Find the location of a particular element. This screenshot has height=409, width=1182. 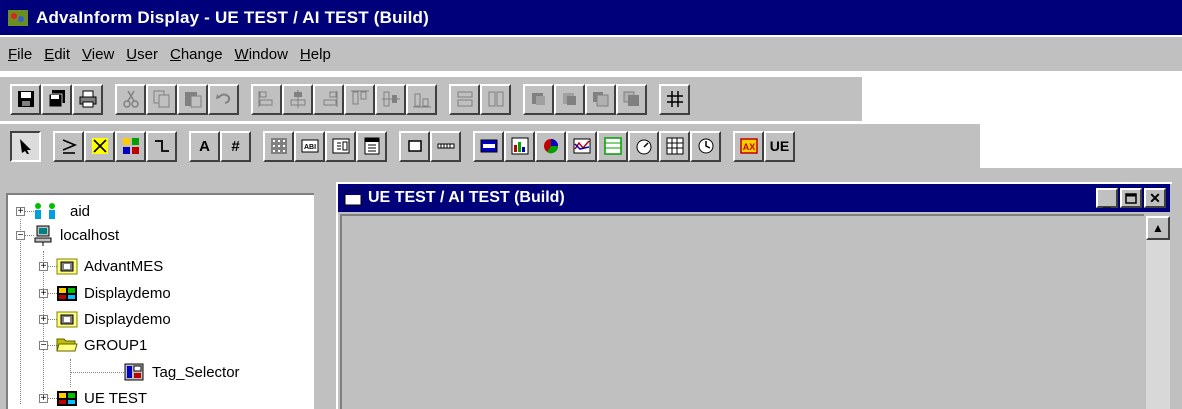

tree-item-aid: aid is located at coordinates (61, 211).